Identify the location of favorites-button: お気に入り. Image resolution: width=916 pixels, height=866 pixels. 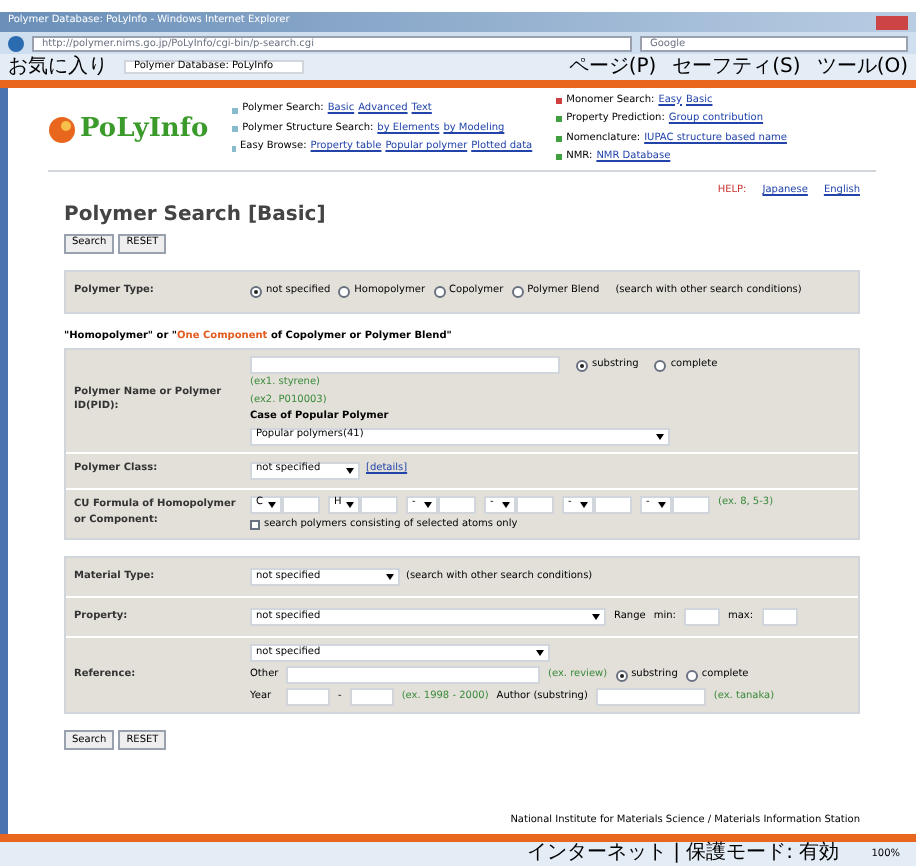
(58, 67).